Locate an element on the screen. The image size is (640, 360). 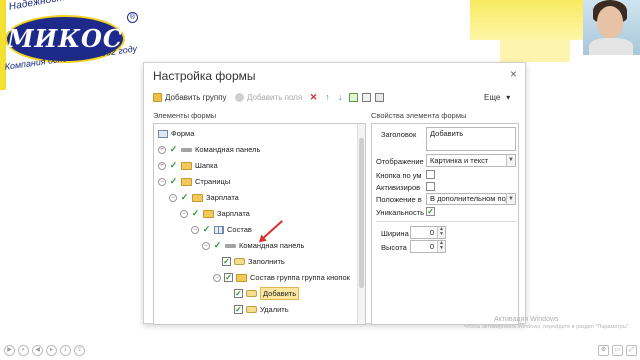
height-value: 0 is located at coordinates (431, 246).